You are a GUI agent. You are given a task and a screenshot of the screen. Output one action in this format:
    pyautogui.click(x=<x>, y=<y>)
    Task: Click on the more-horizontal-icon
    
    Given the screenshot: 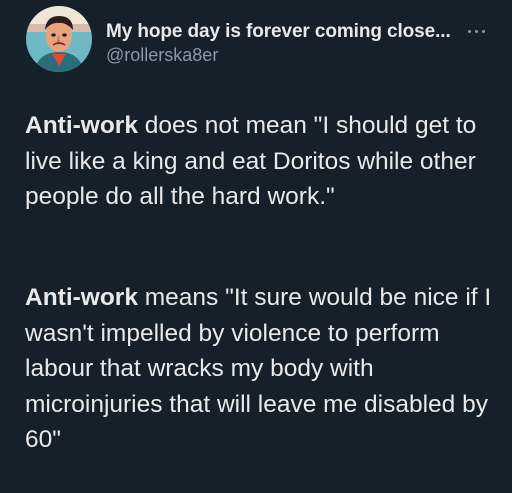 What is the action you would take?
    pyautogui.click(x=477, y=31)
    